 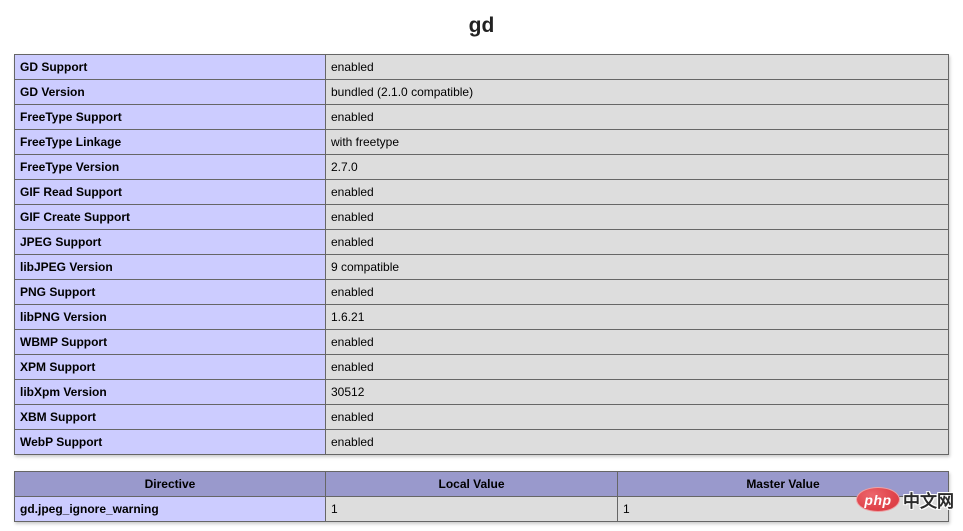 I want to click on php-logo-icon: php, so click(x=878, y=499).